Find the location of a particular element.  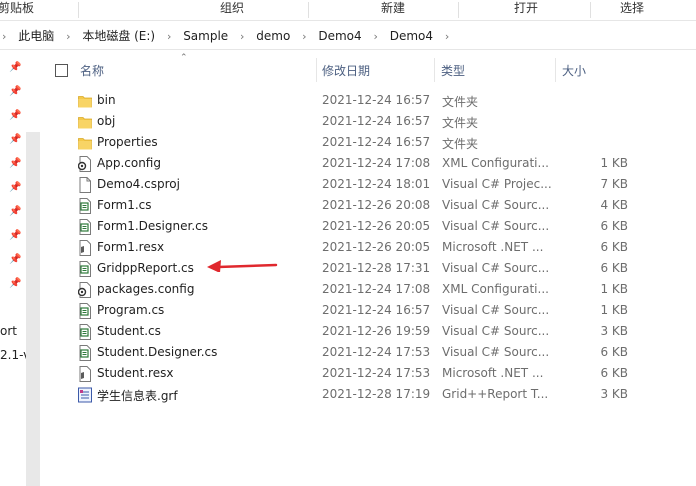

file-name: Form1.cs is located at coordinates (124, 205).